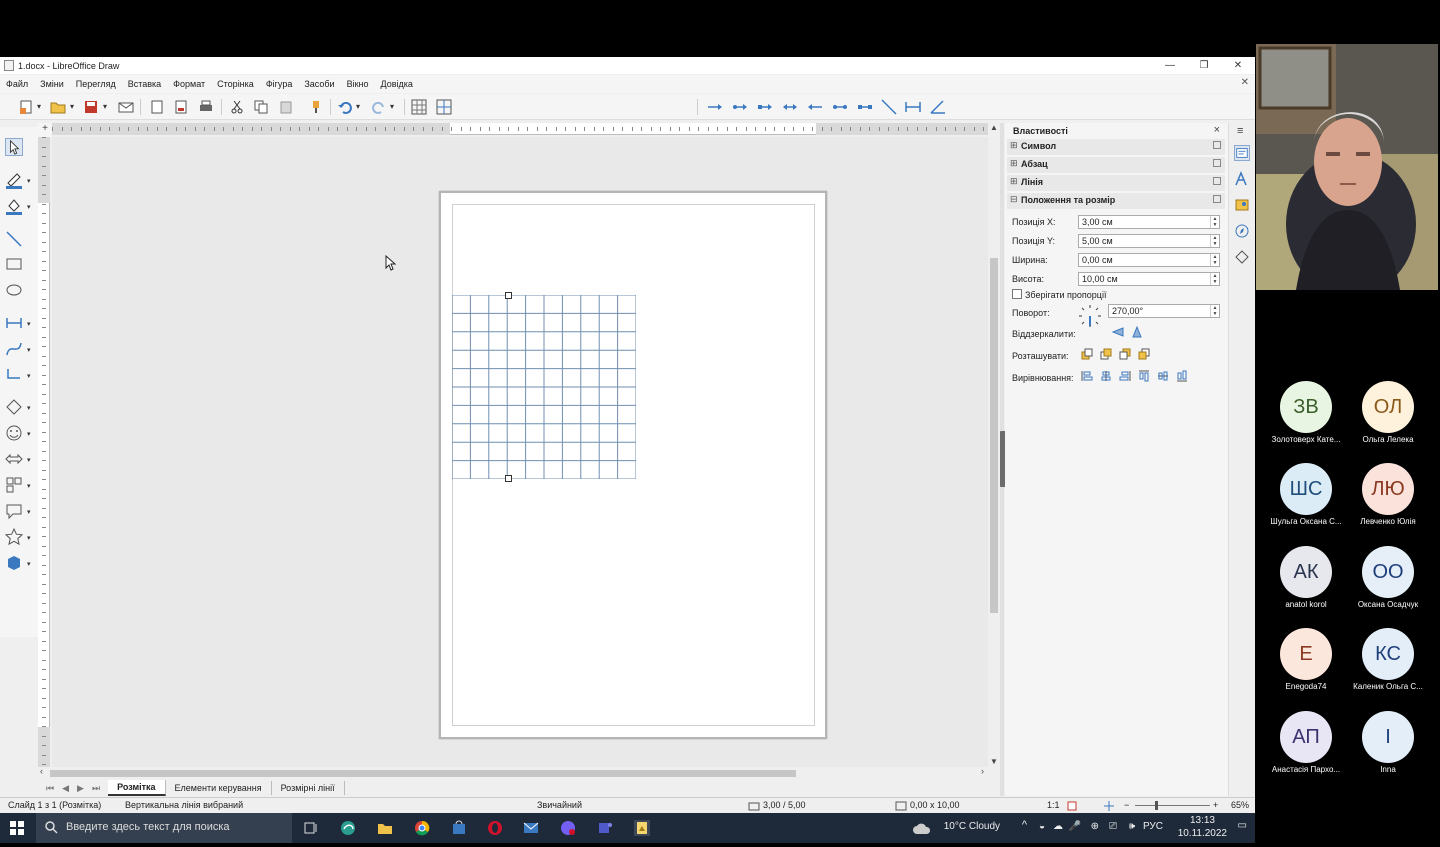 Image resolution: width=1440 pixels, height=847 pixels. I want to click on clone-formatting-icon, so click(316, 107).